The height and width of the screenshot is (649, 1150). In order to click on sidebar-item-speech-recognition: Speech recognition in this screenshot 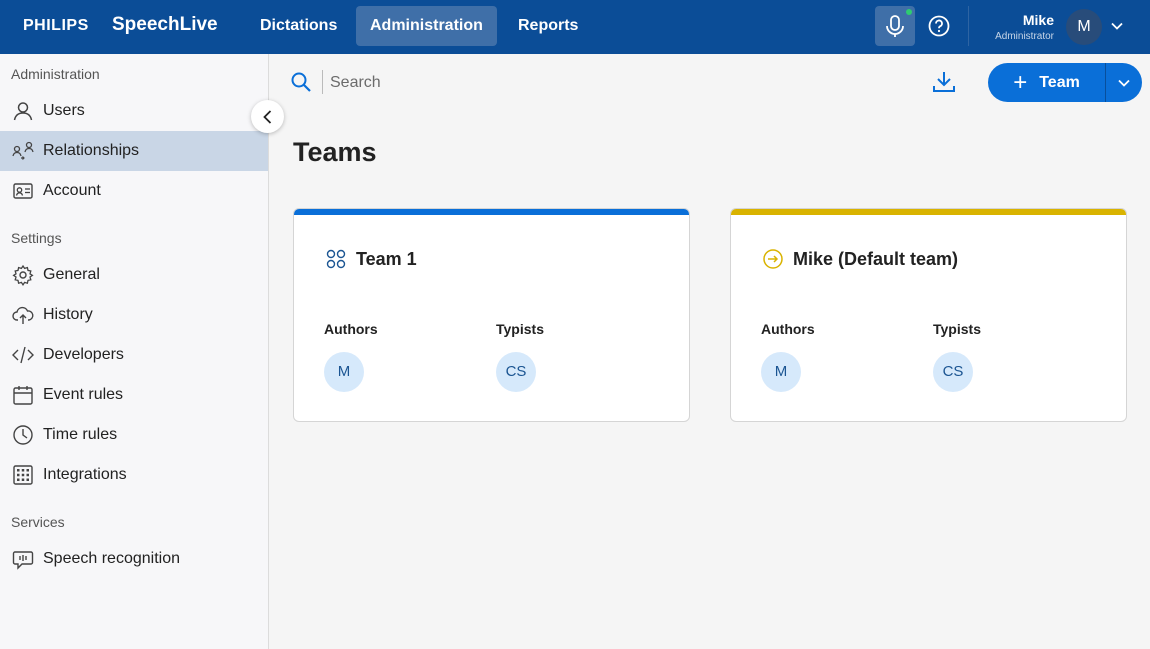, I will do `click(134, 559)`.